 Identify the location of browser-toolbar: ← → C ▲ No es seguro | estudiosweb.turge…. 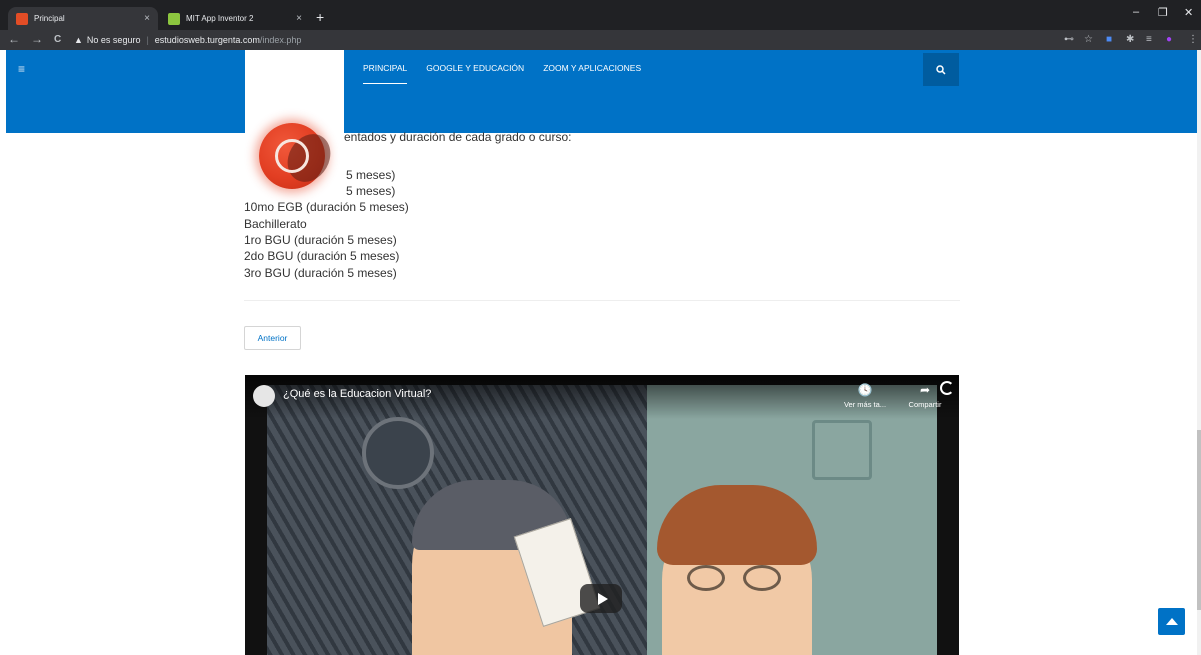
(600, 40).